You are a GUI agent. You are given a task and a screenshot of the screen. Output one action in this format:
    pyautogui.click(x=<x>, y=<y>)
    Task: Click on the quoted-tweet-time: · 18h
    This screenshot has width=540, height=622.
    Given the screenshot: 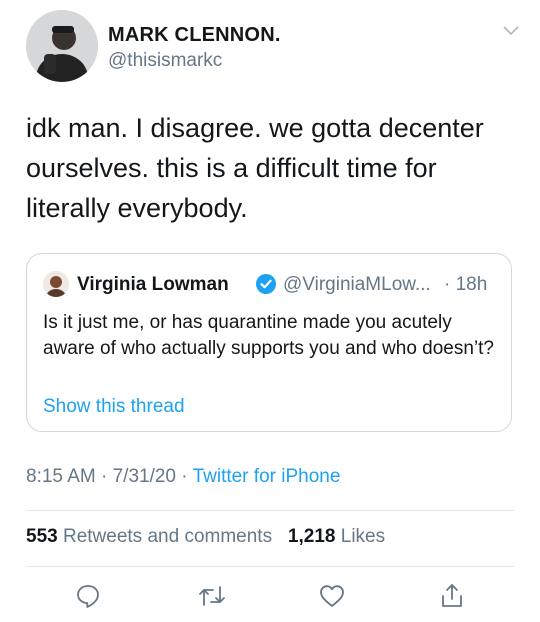 What is the action you would take?
    pyautogui.click(x=466, y=284)
    